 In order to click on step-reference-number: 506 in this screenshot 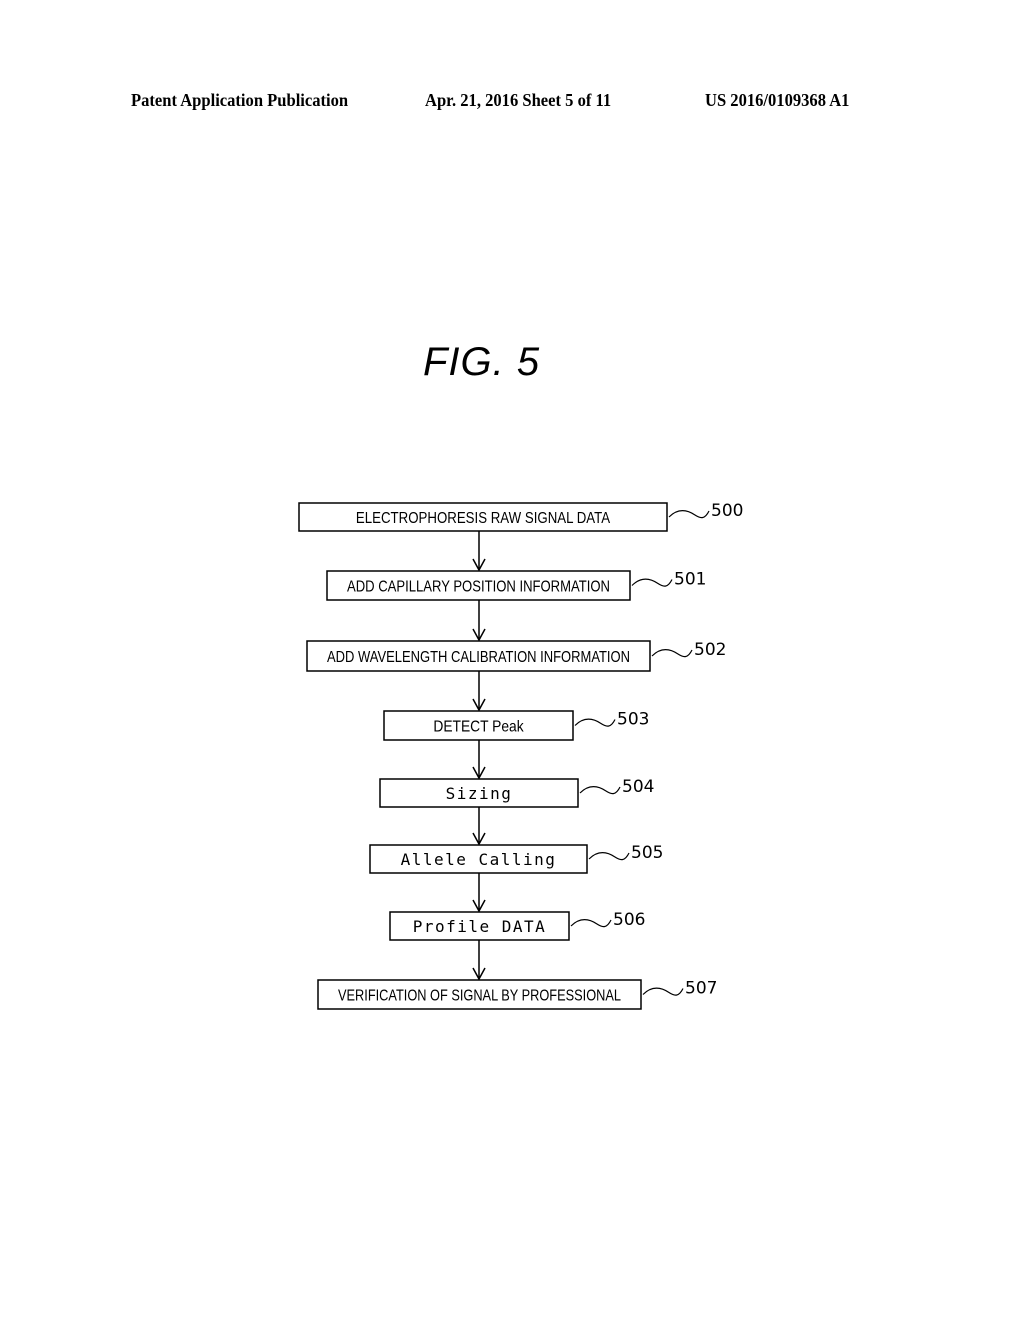, I will do `click(629, 920)`.